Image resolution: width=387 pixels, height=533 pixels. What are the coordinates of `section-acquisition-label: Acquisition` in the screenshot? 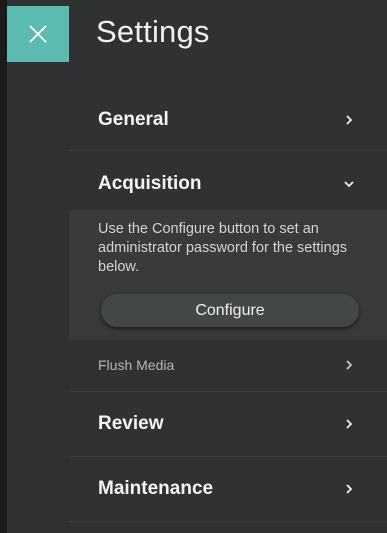 It's located at (150, 183).